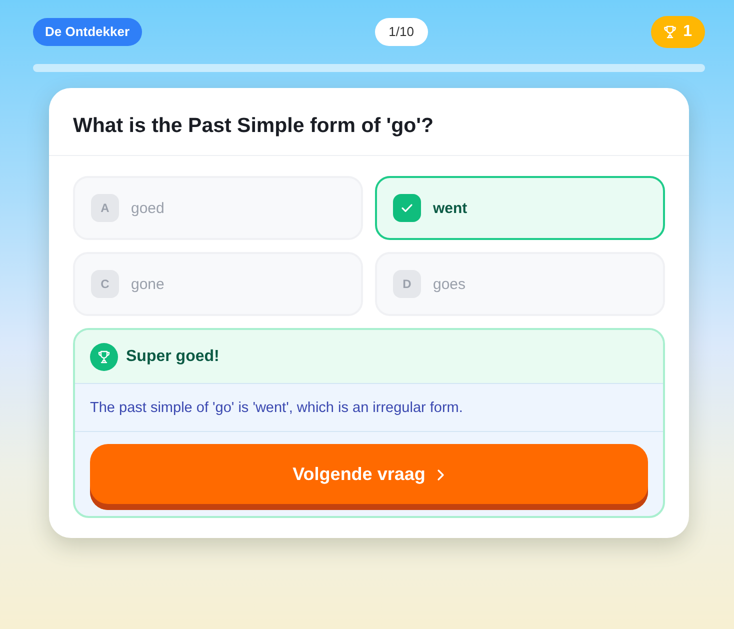  I want to click on option-letter: C, so click(105, 284).